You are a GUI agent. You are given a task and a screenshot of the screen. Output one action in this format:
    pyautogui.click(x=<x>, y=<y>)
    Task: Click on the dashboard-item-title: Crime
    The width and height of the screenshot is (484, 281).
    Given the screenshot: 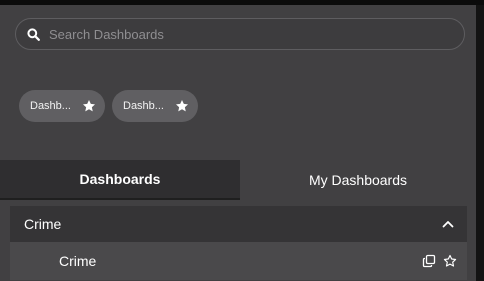 What is the action you would take?
    pyautogui.click(x=78, y=261)
    